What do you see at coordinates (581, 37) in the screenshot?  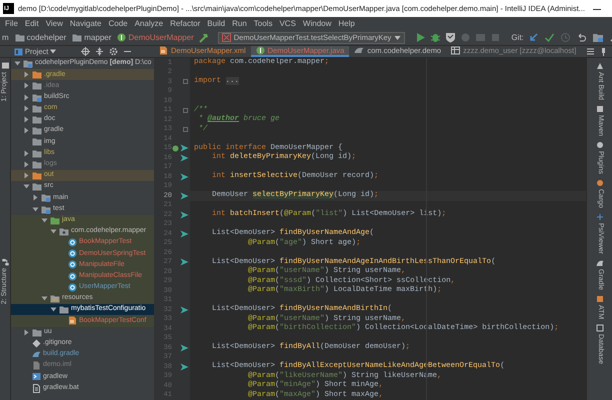 I see `undo-icon` at bounding box center [581, 37].